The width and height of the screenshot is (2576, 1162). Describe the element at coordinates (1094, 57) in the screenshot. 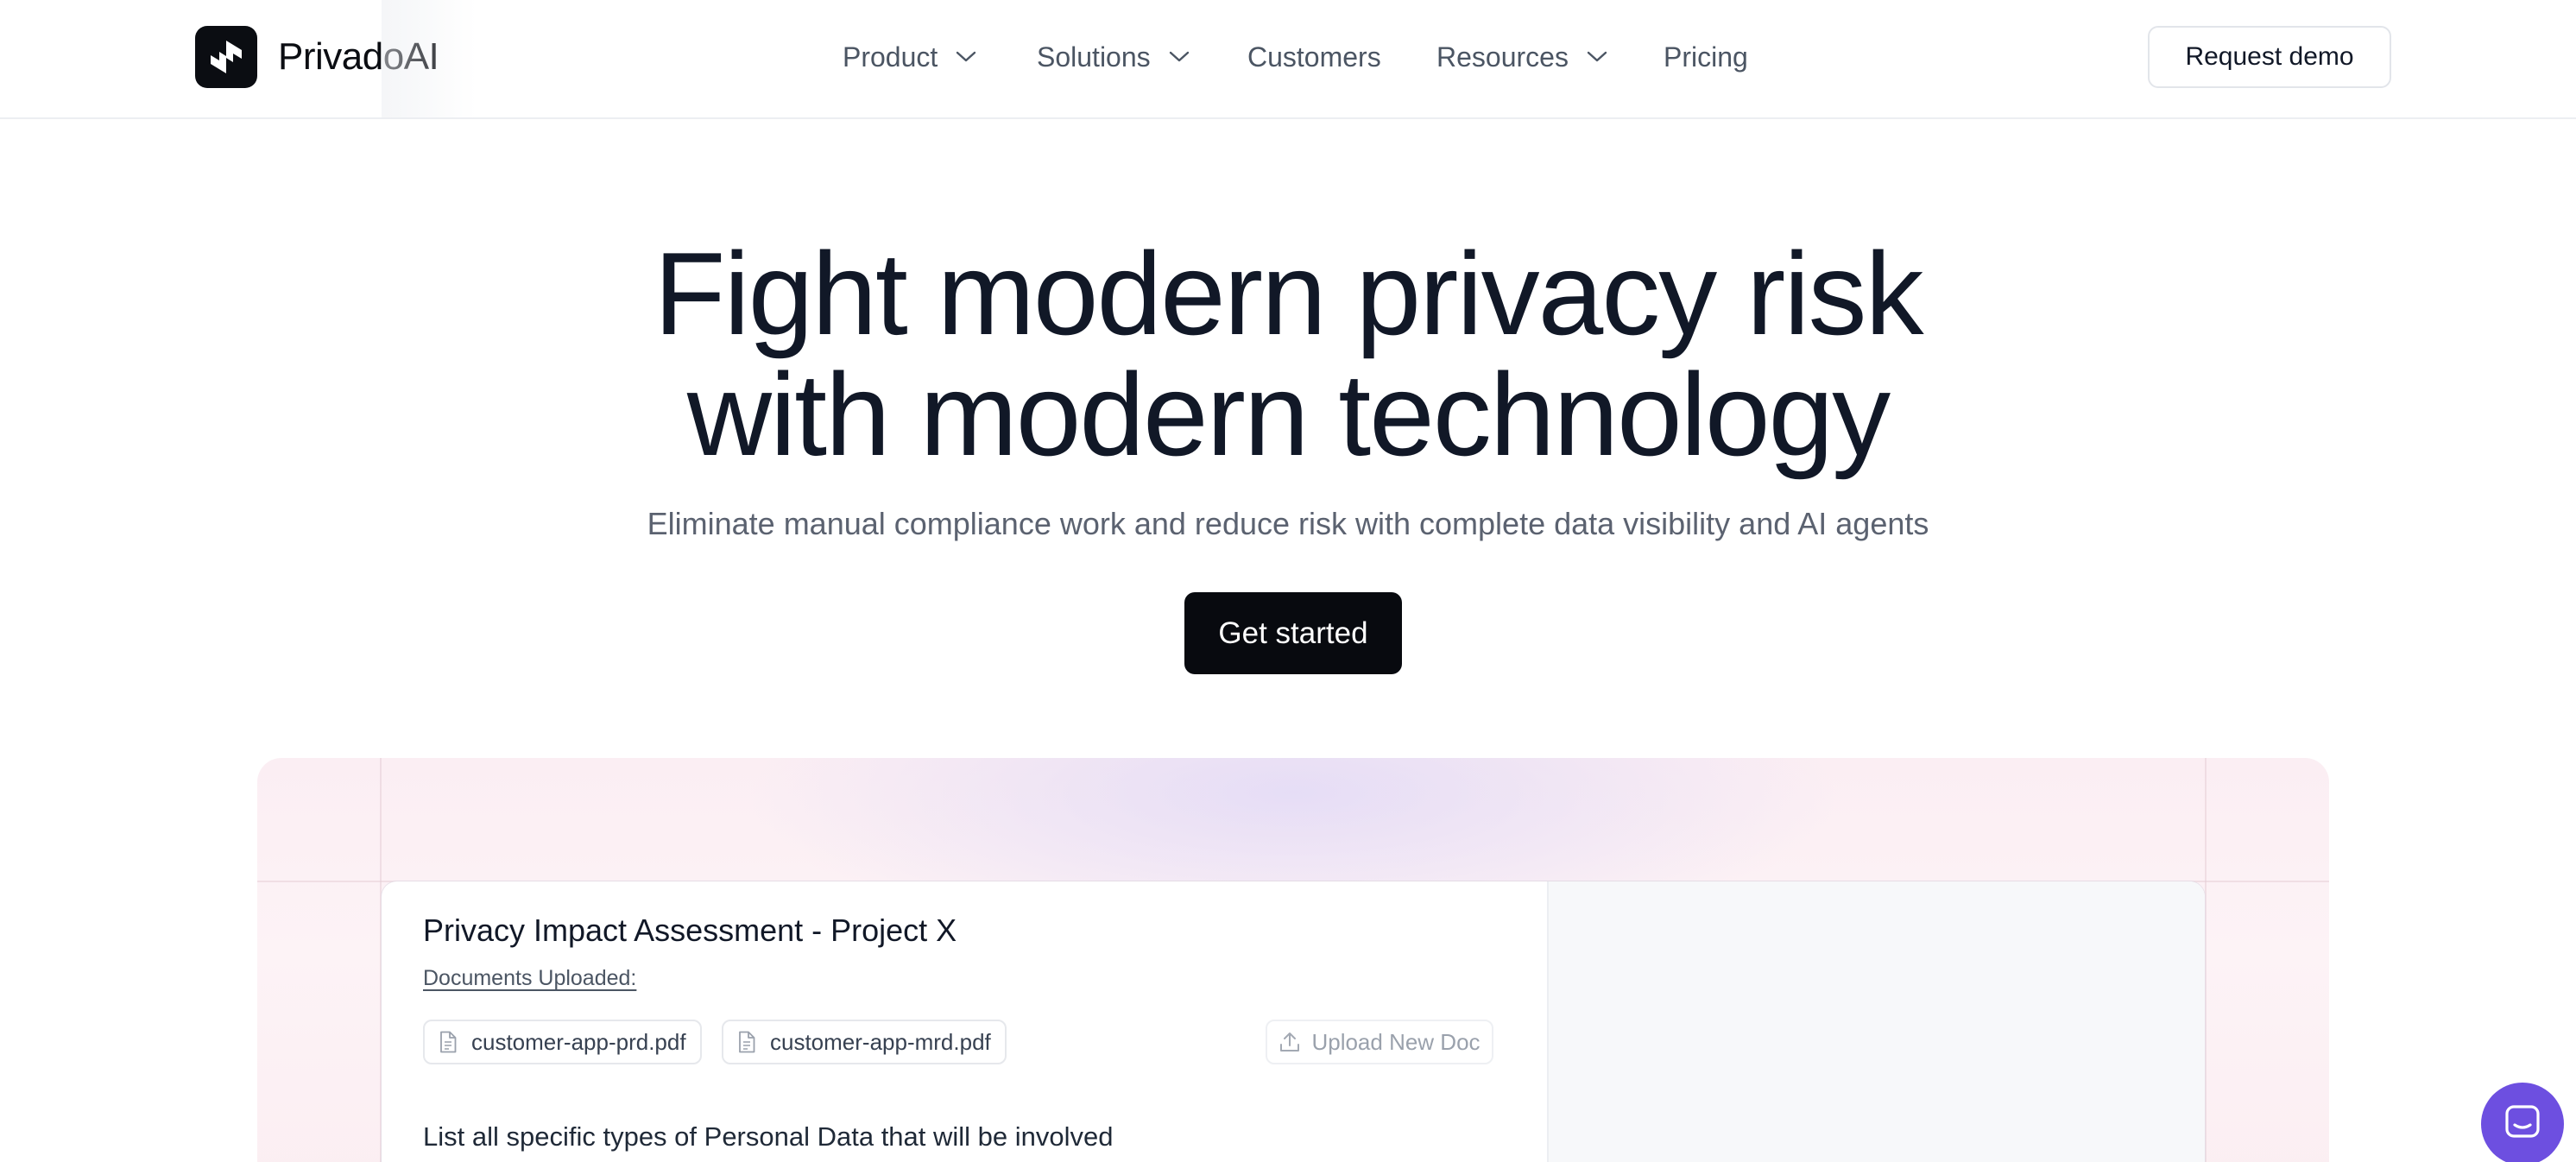

I see `nav-item-label: Solutions` at that location.